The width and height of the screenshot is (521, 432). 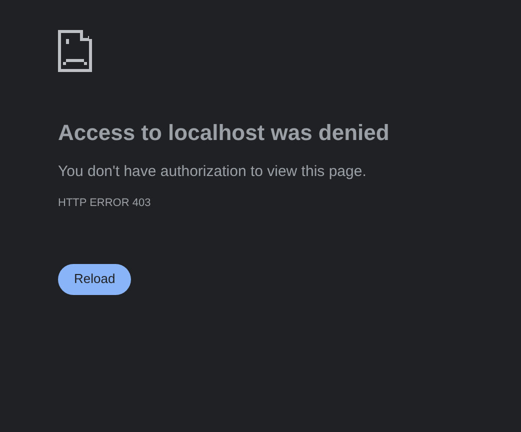 What do you see at coordinates (104, 203) in the screenshot?
I see `error-code: HTTP ERROR 403` at bounding box center [104, 203].